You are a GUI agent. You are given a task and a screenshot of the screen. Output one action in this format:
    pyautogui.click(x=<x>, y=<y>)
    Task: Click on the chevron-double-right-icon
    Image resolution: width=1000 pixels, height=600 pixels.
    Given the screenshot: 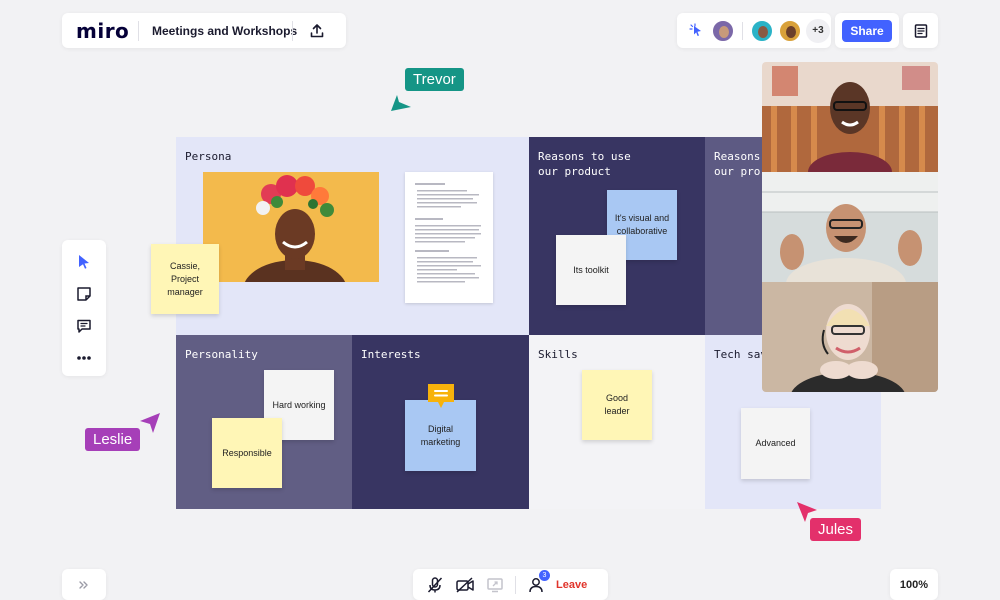 What is the action you would take?
    pyautogui.click(x=83, y=584)
    